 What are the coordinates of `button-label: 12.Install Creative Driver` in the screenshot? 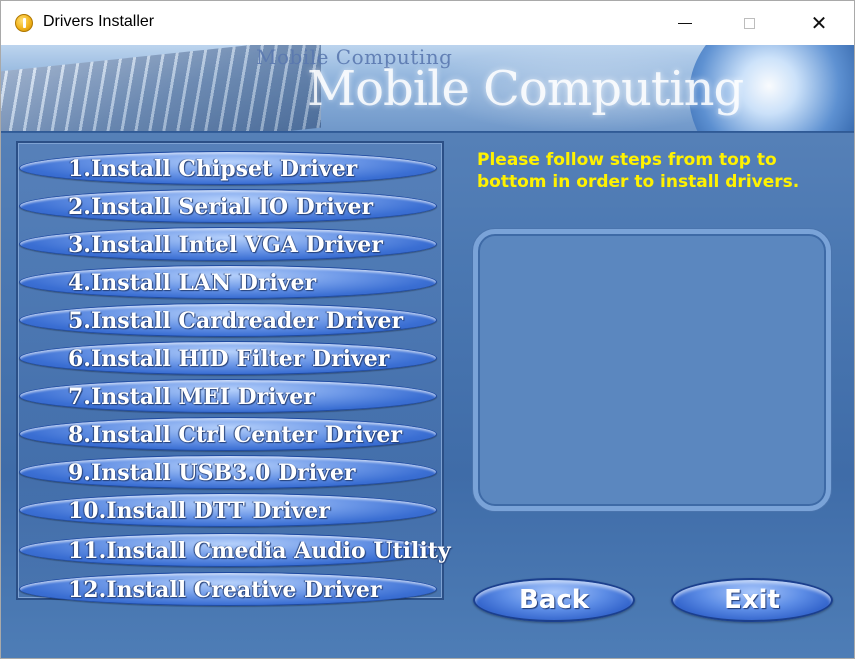 It's located at (225, 590).